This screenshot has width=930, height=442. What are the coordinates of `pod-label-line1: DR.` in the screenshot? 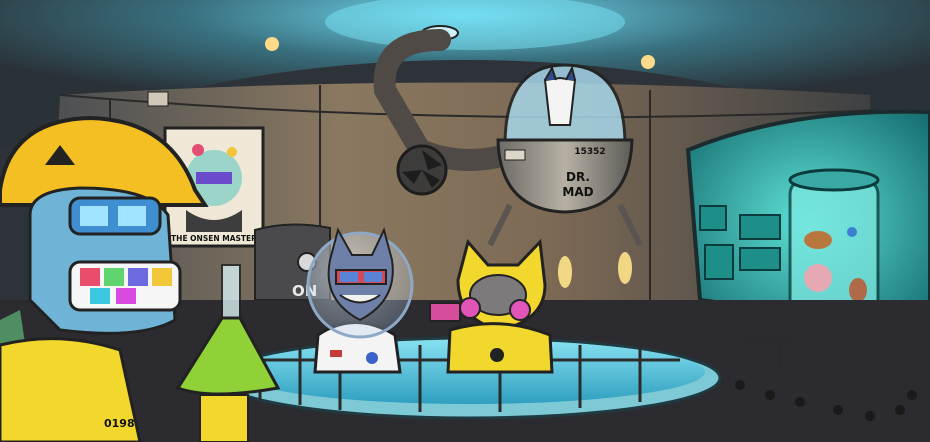 It's located at (578, 177).